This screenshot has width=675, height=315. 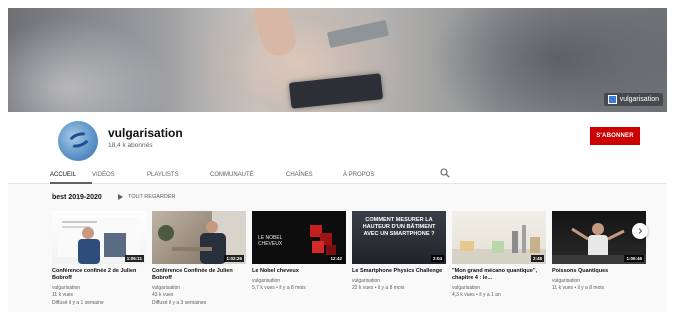 I want to click on video-title: Le Smartphone Physics Challenge, so click(x=399, y=271).